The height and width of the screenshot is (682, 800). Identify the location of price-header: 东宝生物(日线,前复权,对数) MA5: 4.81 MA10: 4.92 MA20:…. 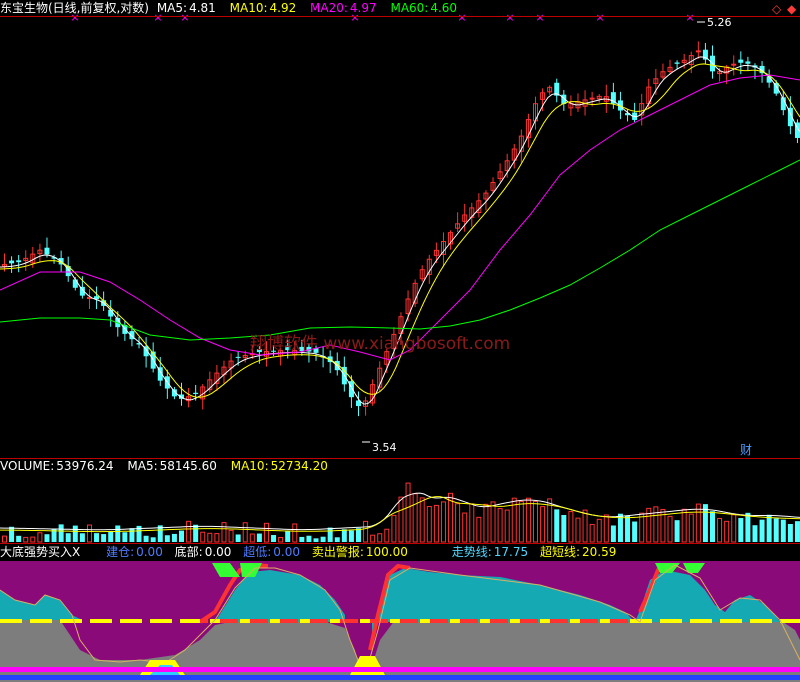
(230, 8).